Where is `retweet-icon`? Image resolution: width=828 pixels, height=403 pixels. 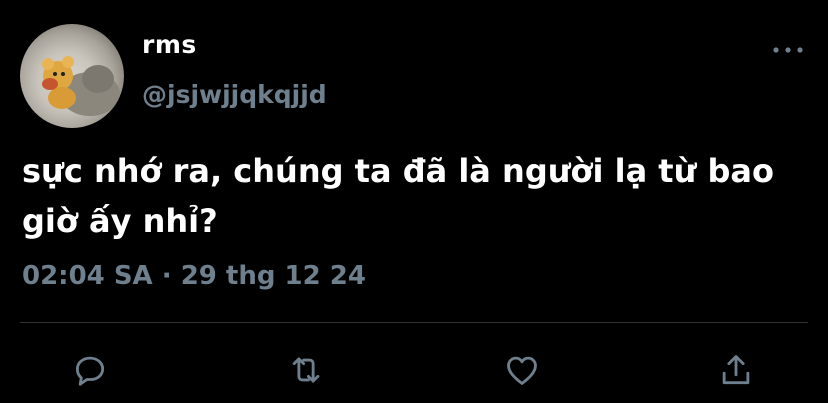
retweet-icon is located at coordinates (306, 370).